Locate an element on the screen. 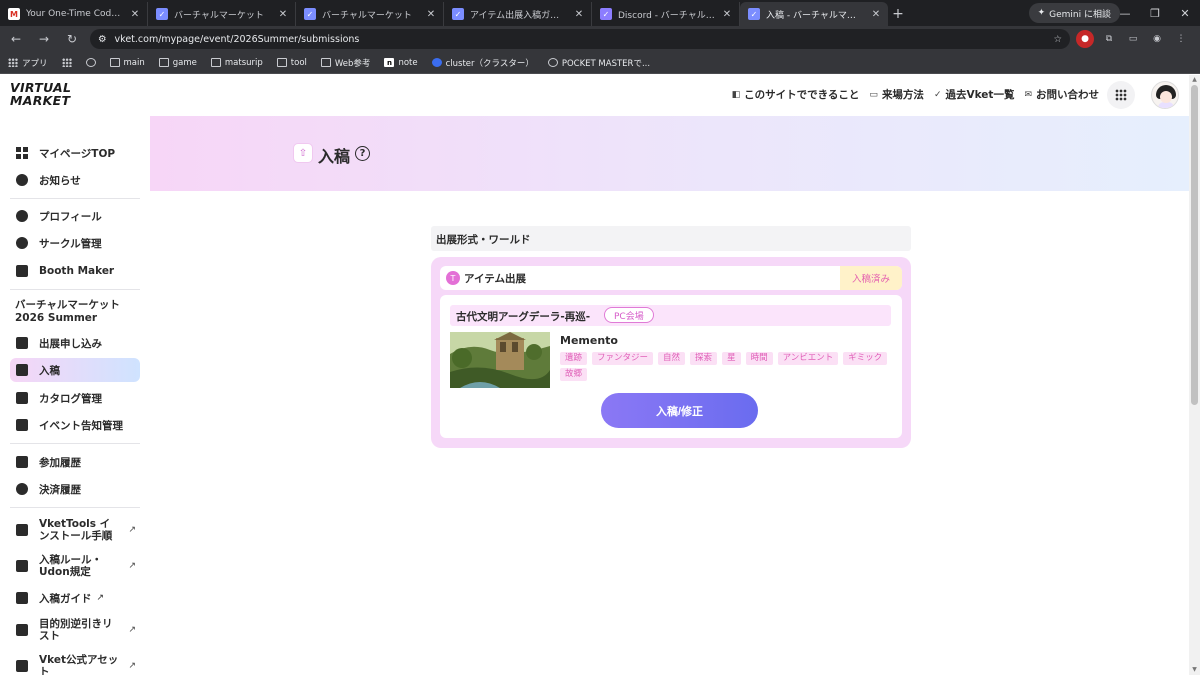 The width and height of the screenshot is (1200, 675). maximize-button: ❐ is located at coordinates (1155, 13).